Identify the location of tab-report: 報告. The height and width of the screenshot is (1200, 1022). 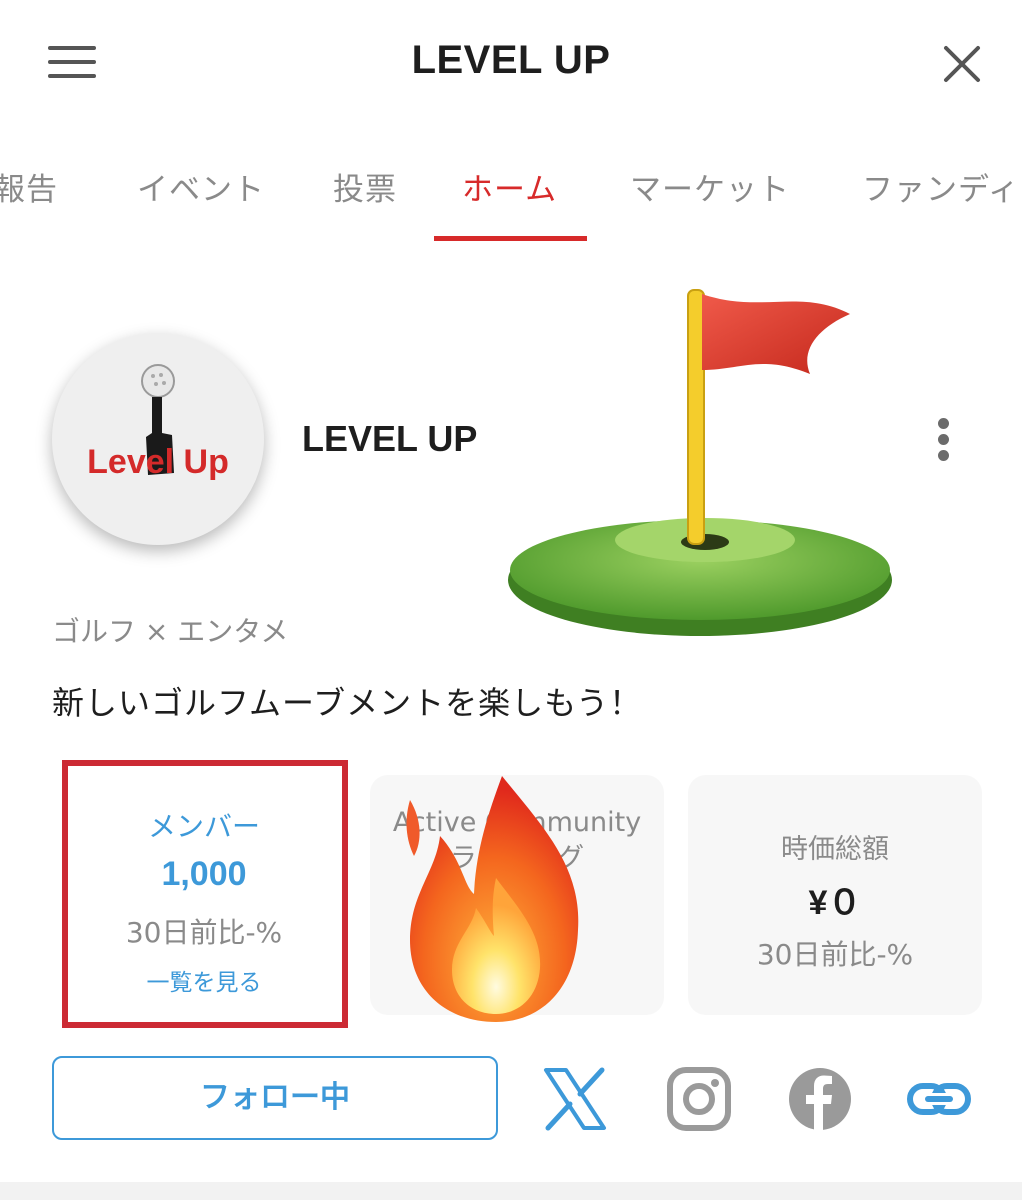
(29, 186).